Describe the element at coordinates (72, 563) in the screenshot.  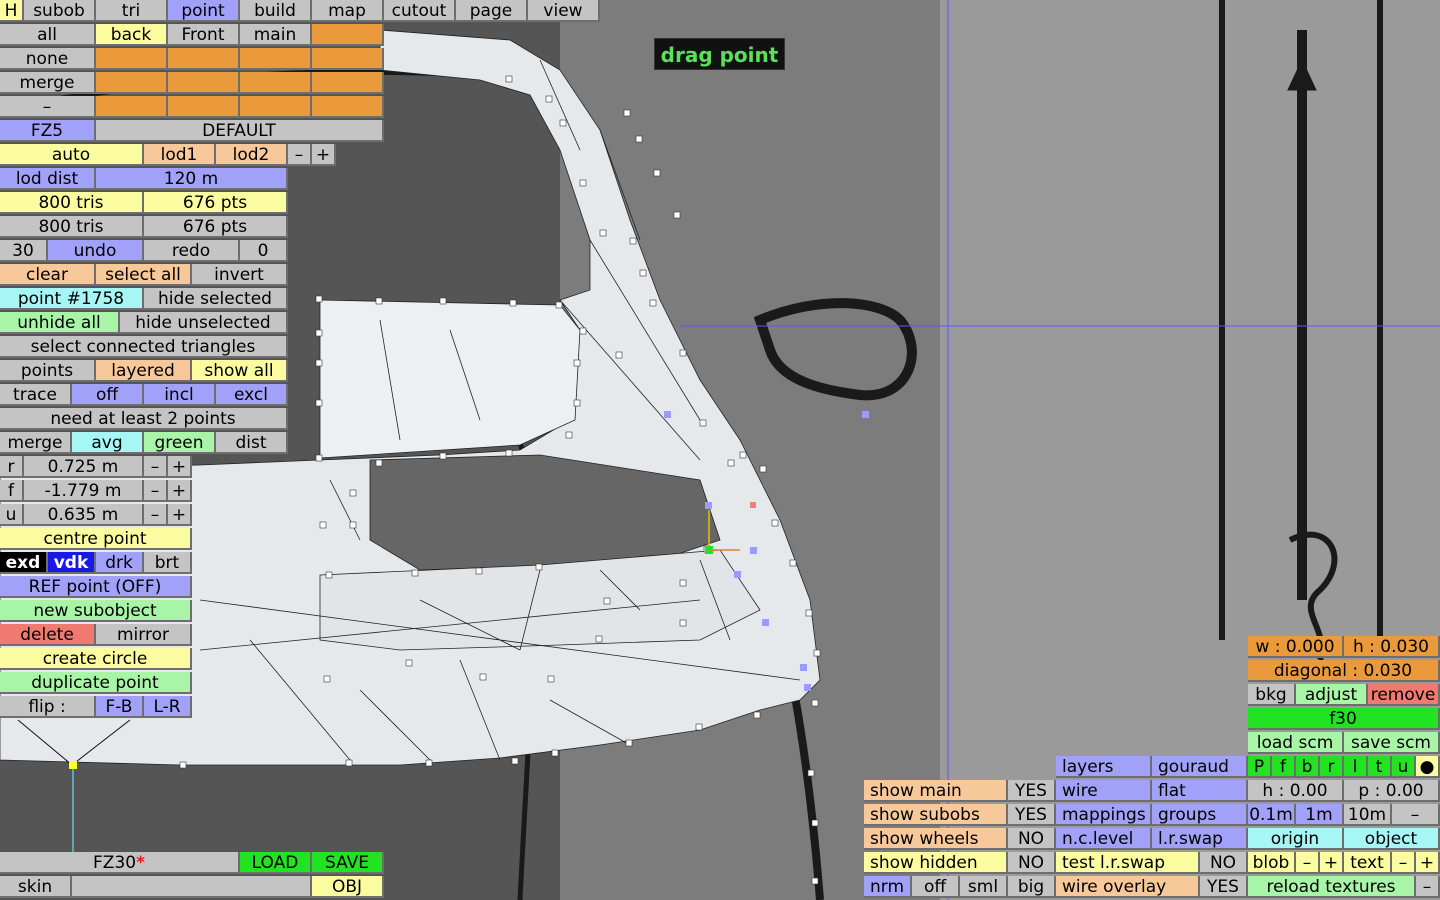
I see `shade-vdk-button: vdk` at that location.